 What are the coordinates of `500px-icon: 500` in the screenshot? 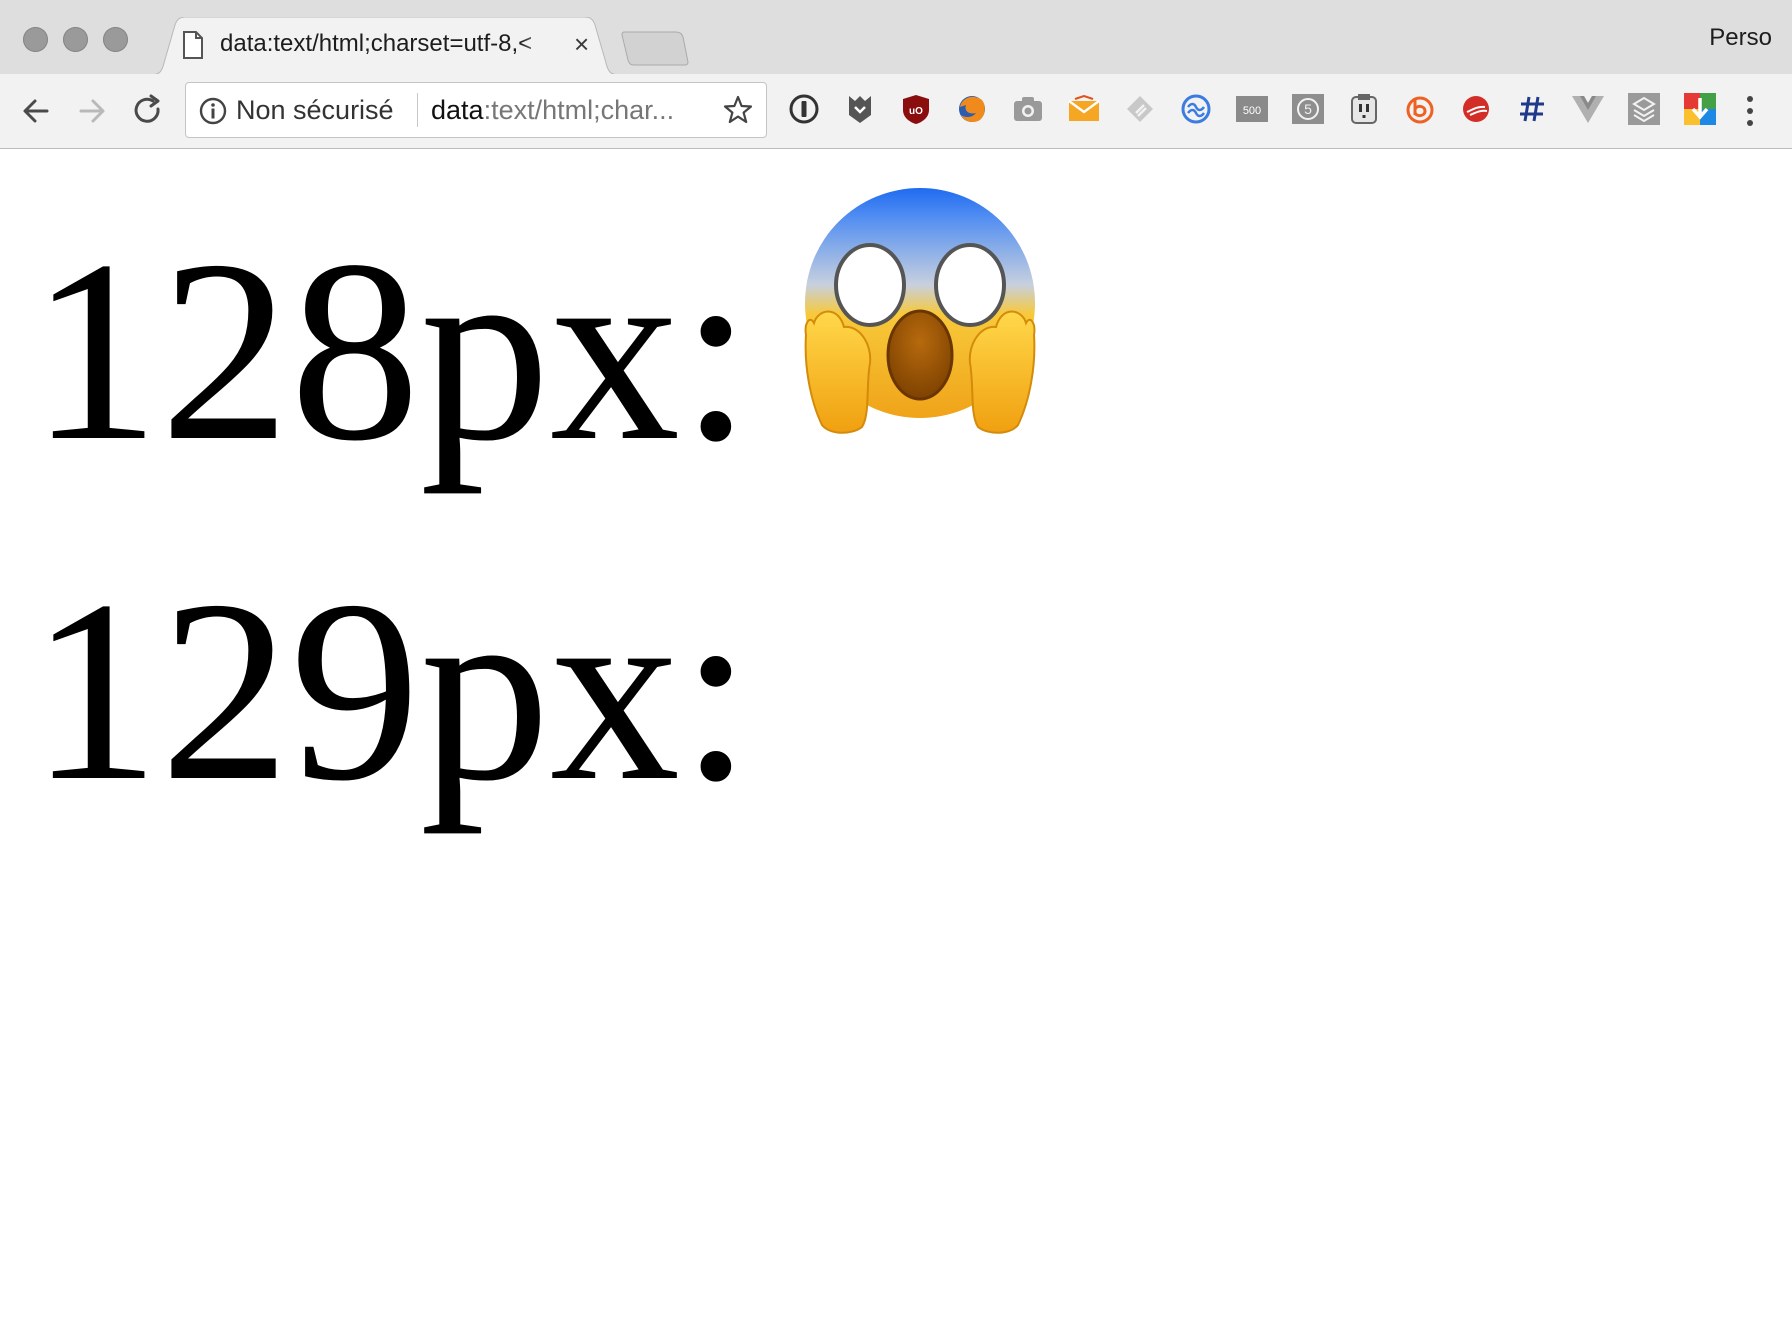 It's located at (1252, 109).